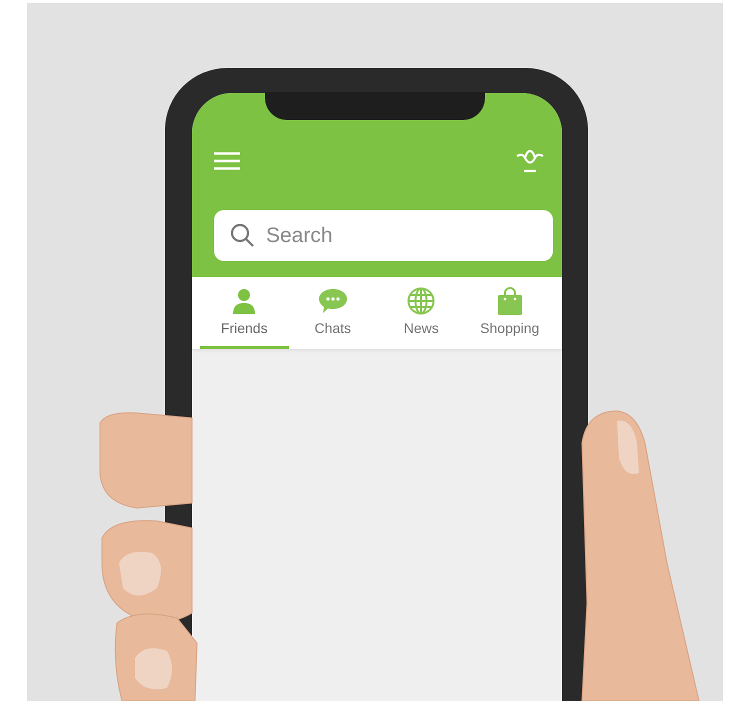  Describe the element at coordinates (509, 301) in the screenshot. I see `shopping-bag-icon` at that location.